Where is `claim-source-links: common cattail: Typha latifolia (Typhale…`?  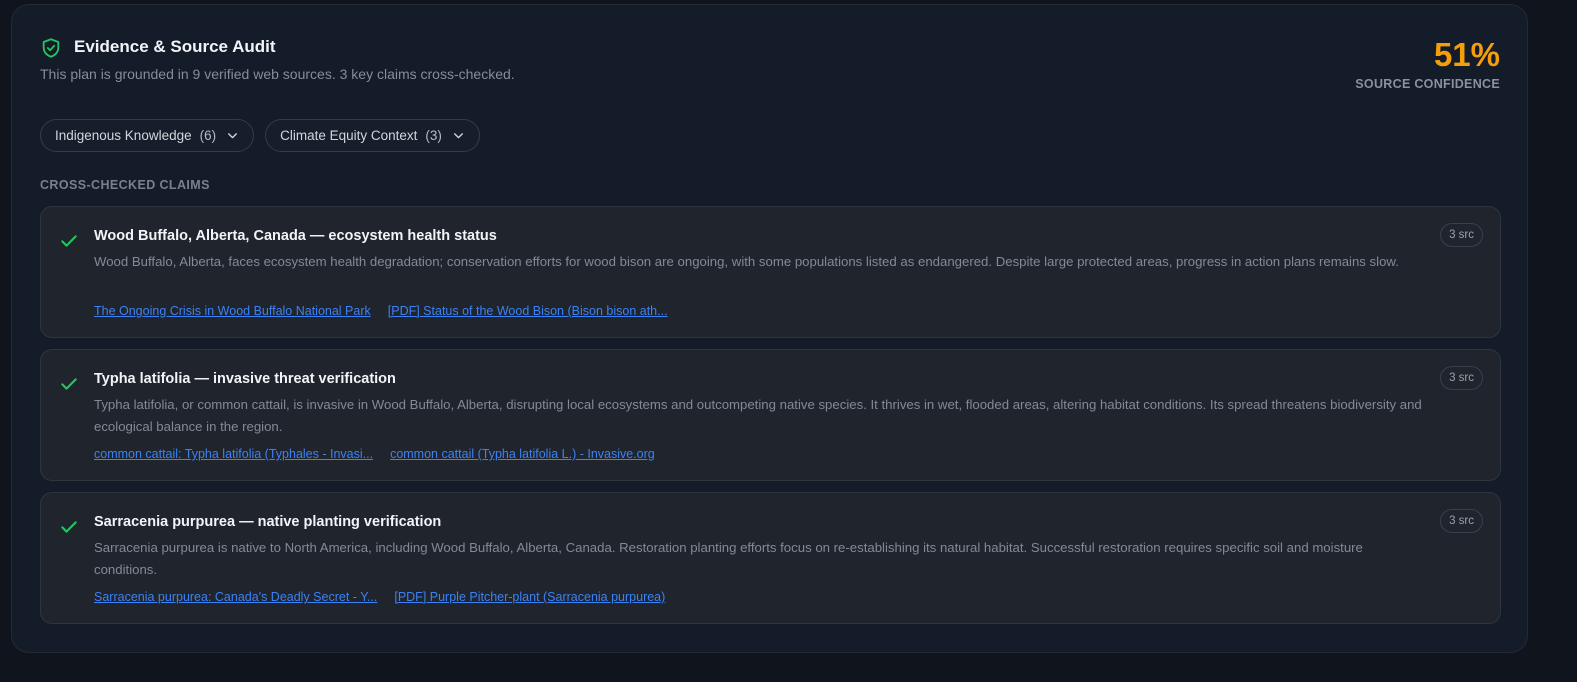 claim-source-links: common cattail: Typha latifolia (Typhale… is located at coordinates (374, 454).